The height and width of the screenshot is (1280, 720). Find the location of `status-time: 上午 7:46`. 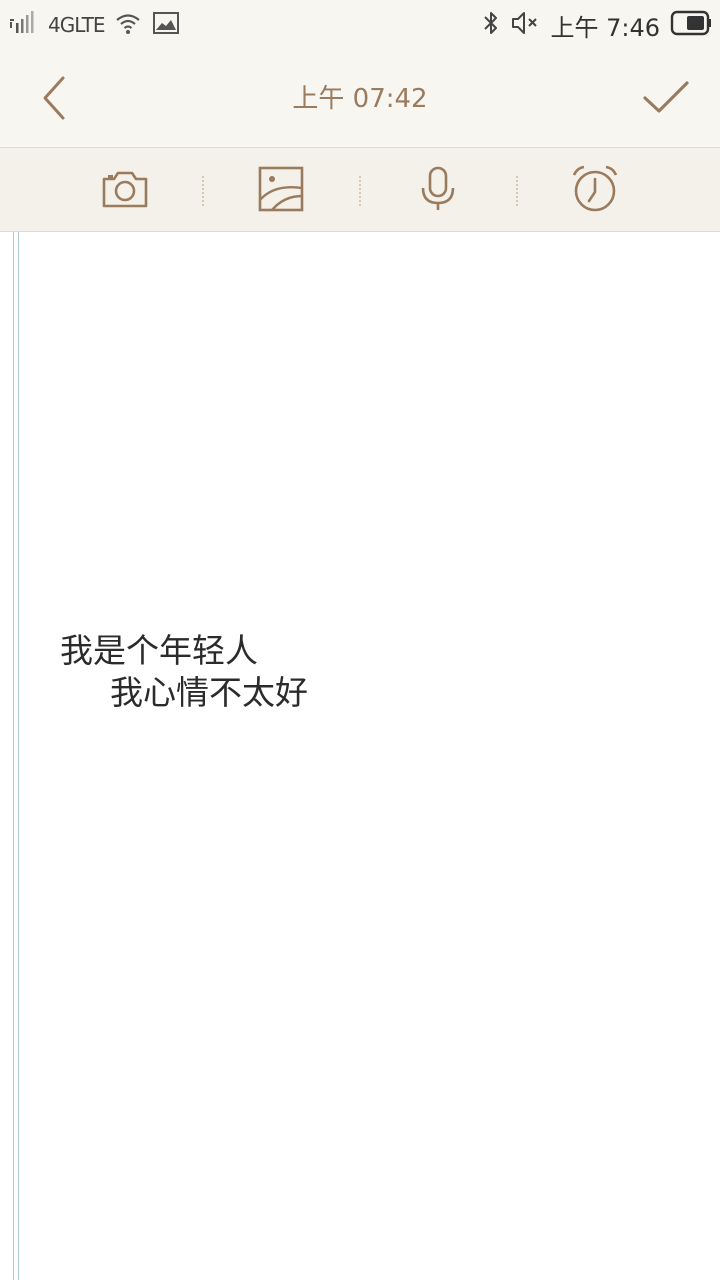

status-time: 上午 7:46 is located at coordinates (605, 27).